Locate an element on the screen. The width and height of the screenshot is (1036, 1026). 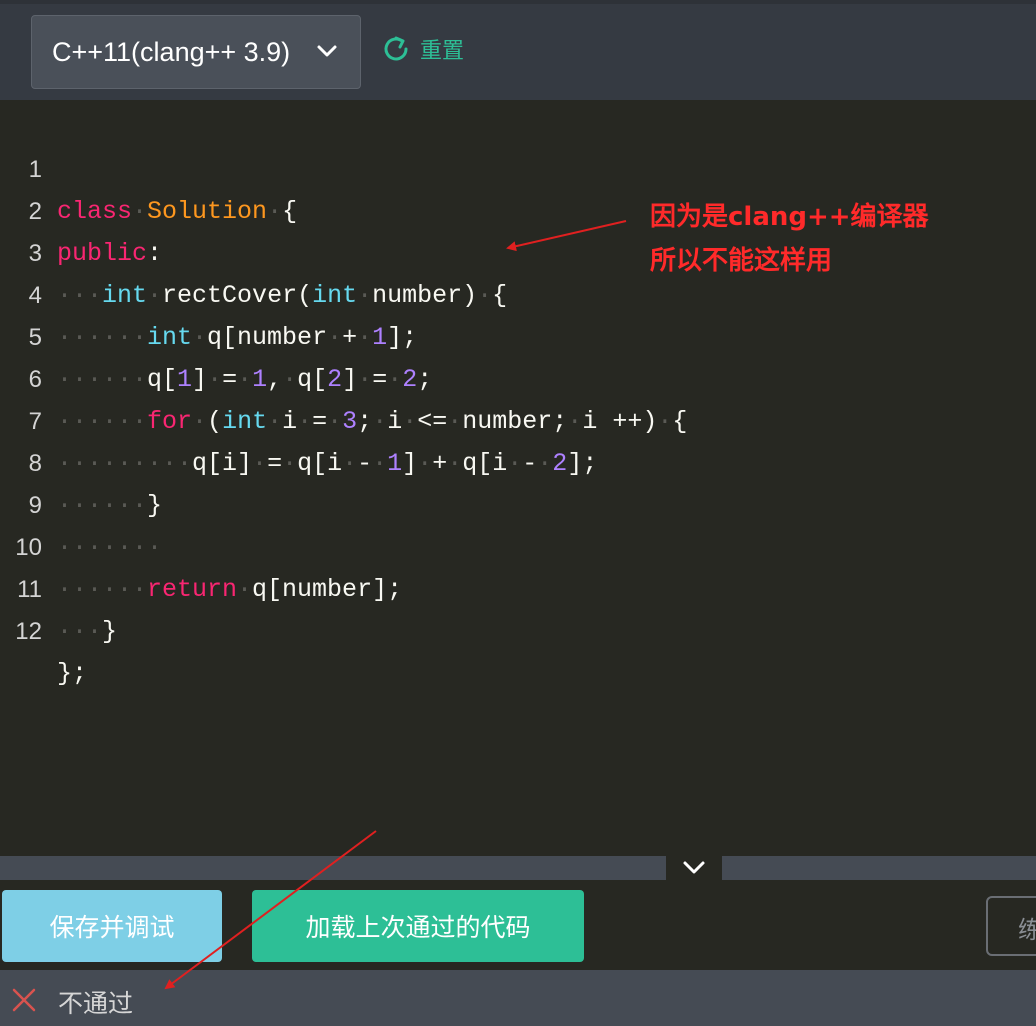
partial-button: 练 is located at coordinates (1011, 926).